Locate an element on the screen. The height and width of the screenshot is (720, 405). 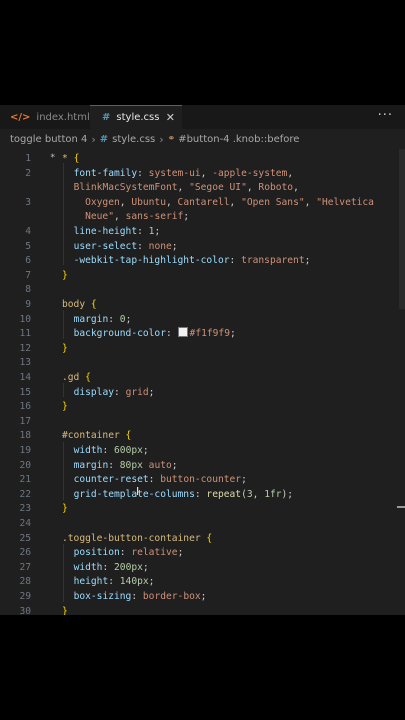
breadcrumb-folder: toggle button 4 is located at coordinates (48, 139).